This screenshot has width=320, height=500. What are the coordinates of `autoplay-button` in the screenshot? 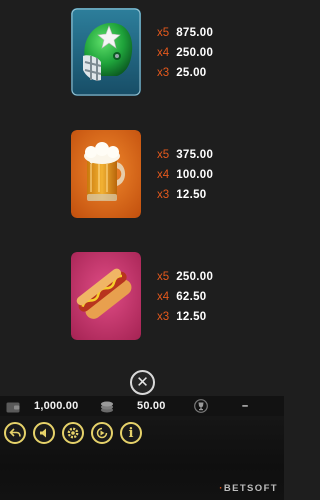 It's located at (102, 433).